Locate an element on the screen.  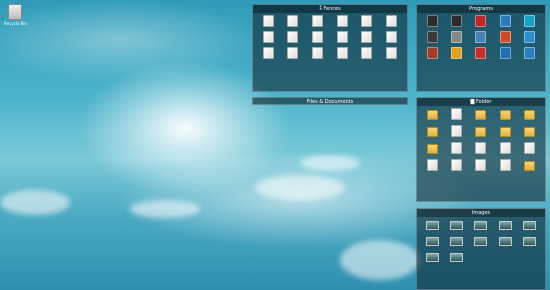
fence-programs: Programs is located at coordinates (481, 48).